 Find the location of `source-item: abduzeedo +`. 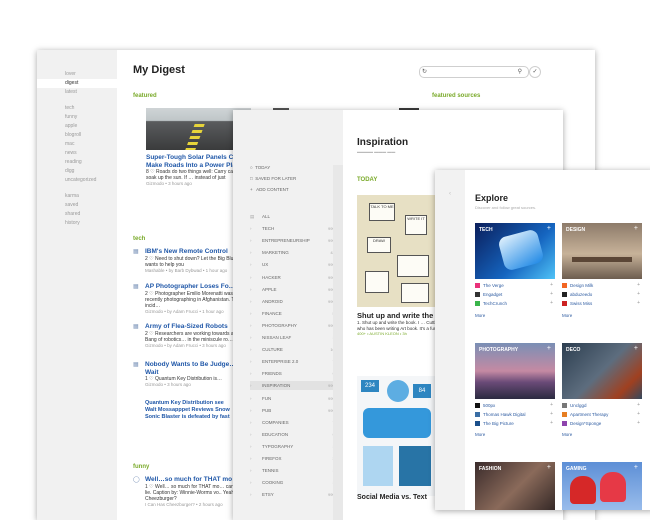

source-item: abduzeedo + is located at coordinates (602, 294).